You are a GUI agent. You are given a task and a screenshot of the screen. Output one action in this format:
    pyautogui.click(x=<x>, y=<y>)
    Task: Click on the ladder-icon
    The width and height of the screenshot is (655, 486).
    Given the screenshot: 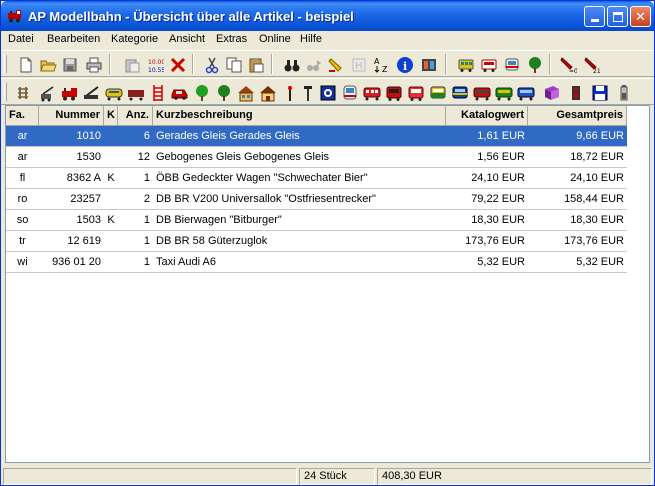 What is the action you would take?
    pyautogui.click(x=157, y=92)
    